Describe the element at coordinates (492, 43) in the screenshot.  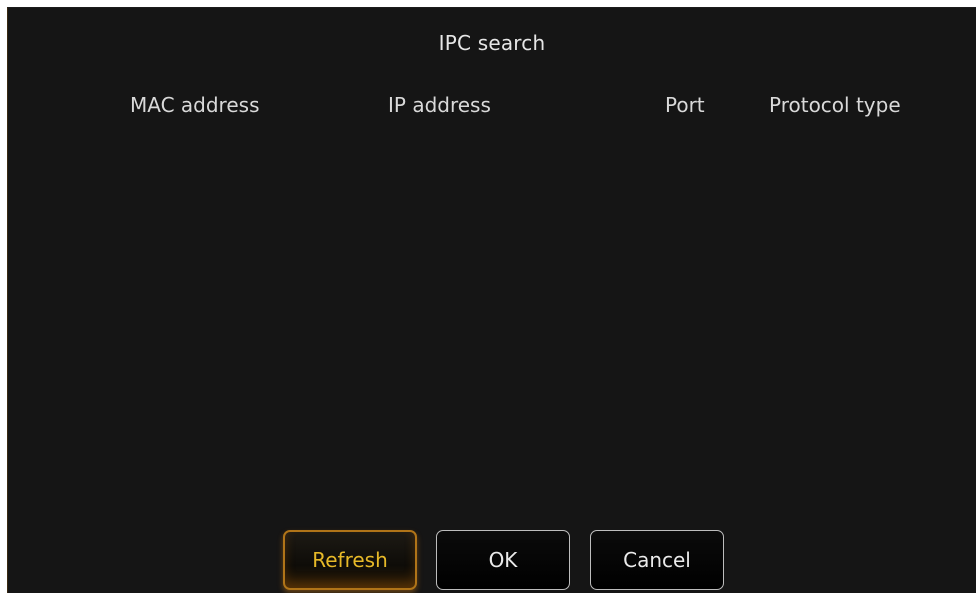
I see `dialog-title: IPC search` at that location.